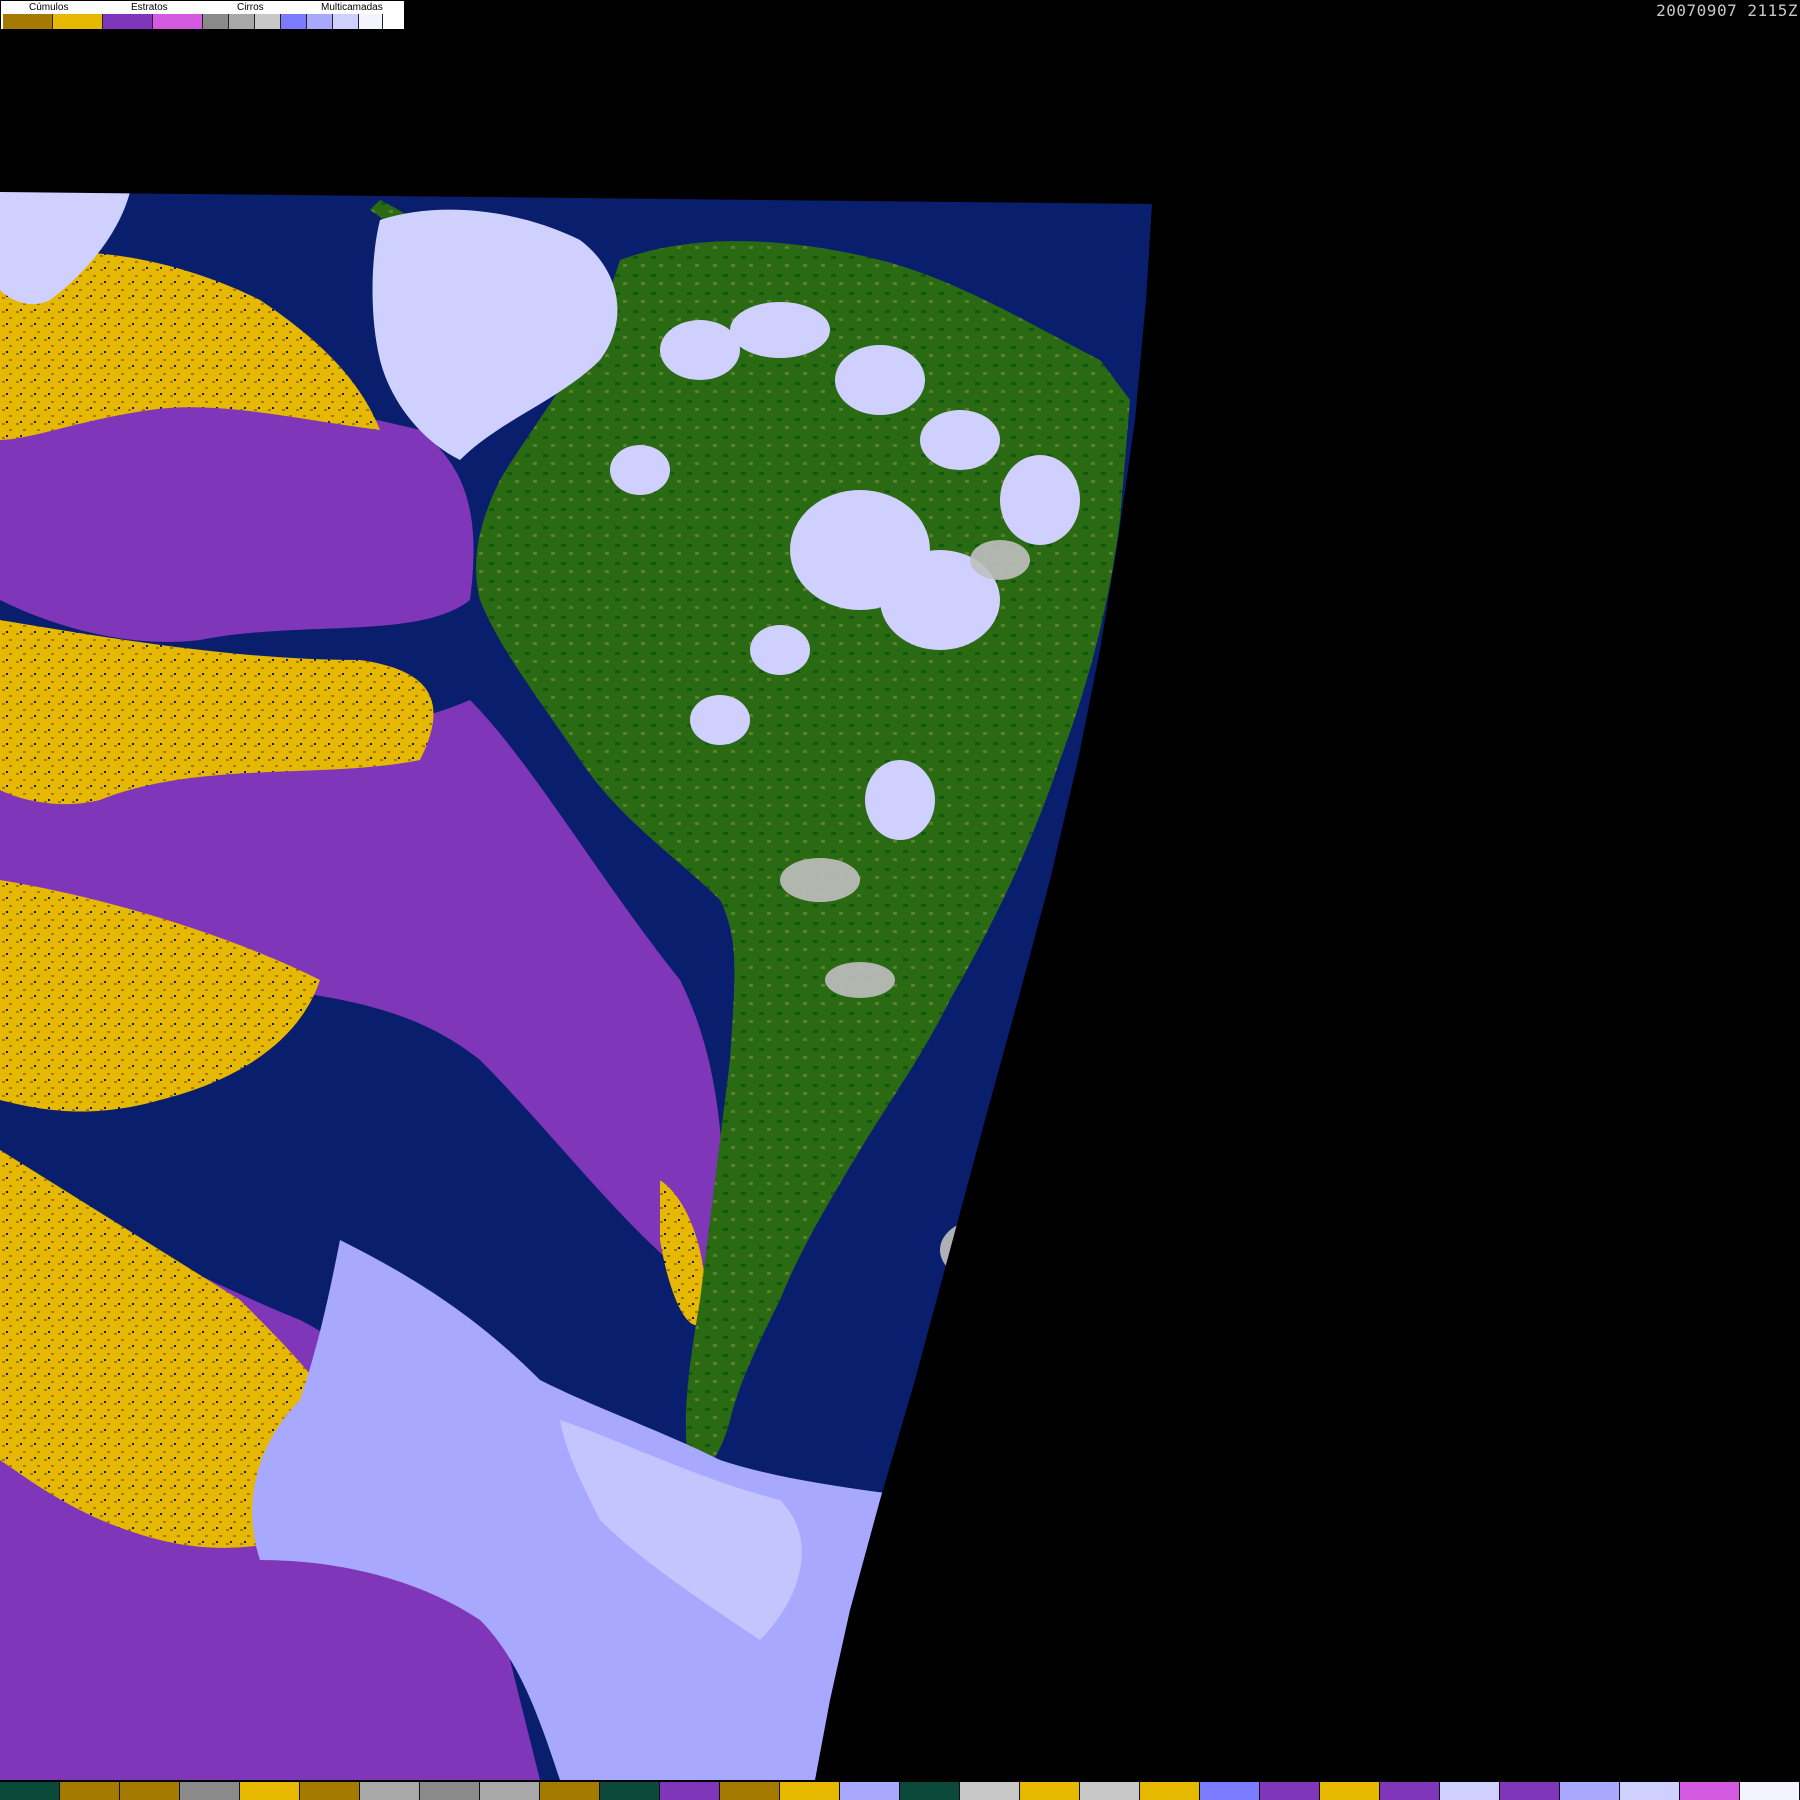 The width and height of the screenshot is (1800, 1800). I want to click on stratus-band-north, so click(237, 519).